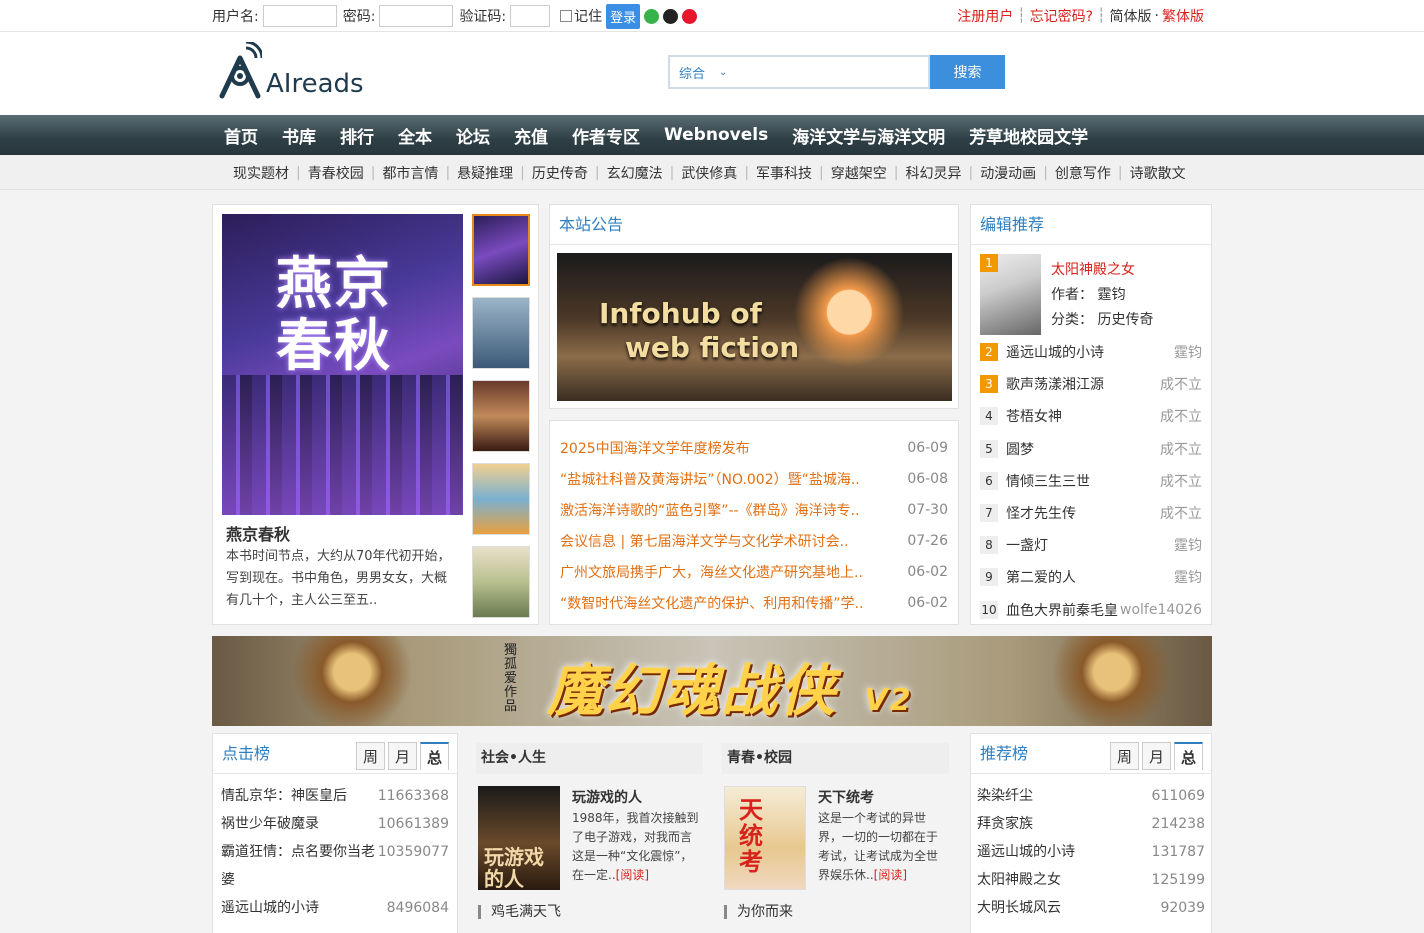 The width and height of the screenshot is (1424, 933). What do you see at coordinates (1008, 173) in the screenshot?
I see `category-link: 动漫动画` at bounding box center [1008, 173].